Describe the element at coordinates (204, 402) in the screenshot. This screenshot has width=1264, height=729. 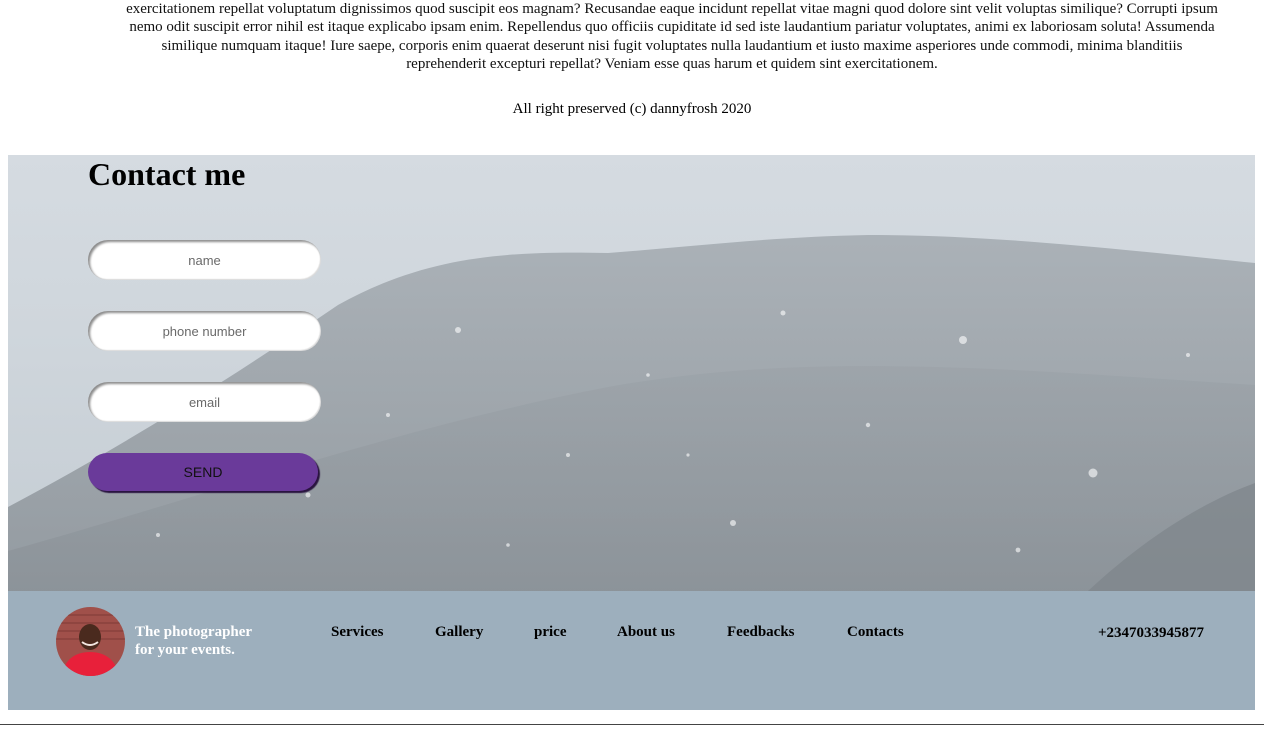
I see `email-input` at that location.